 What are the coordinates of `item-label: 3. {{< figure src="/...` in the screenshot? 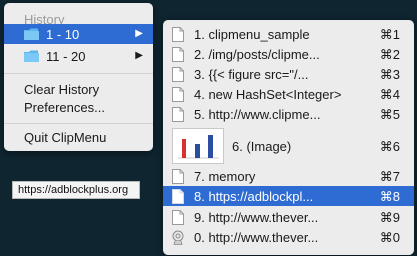 It's located at (251, 74).